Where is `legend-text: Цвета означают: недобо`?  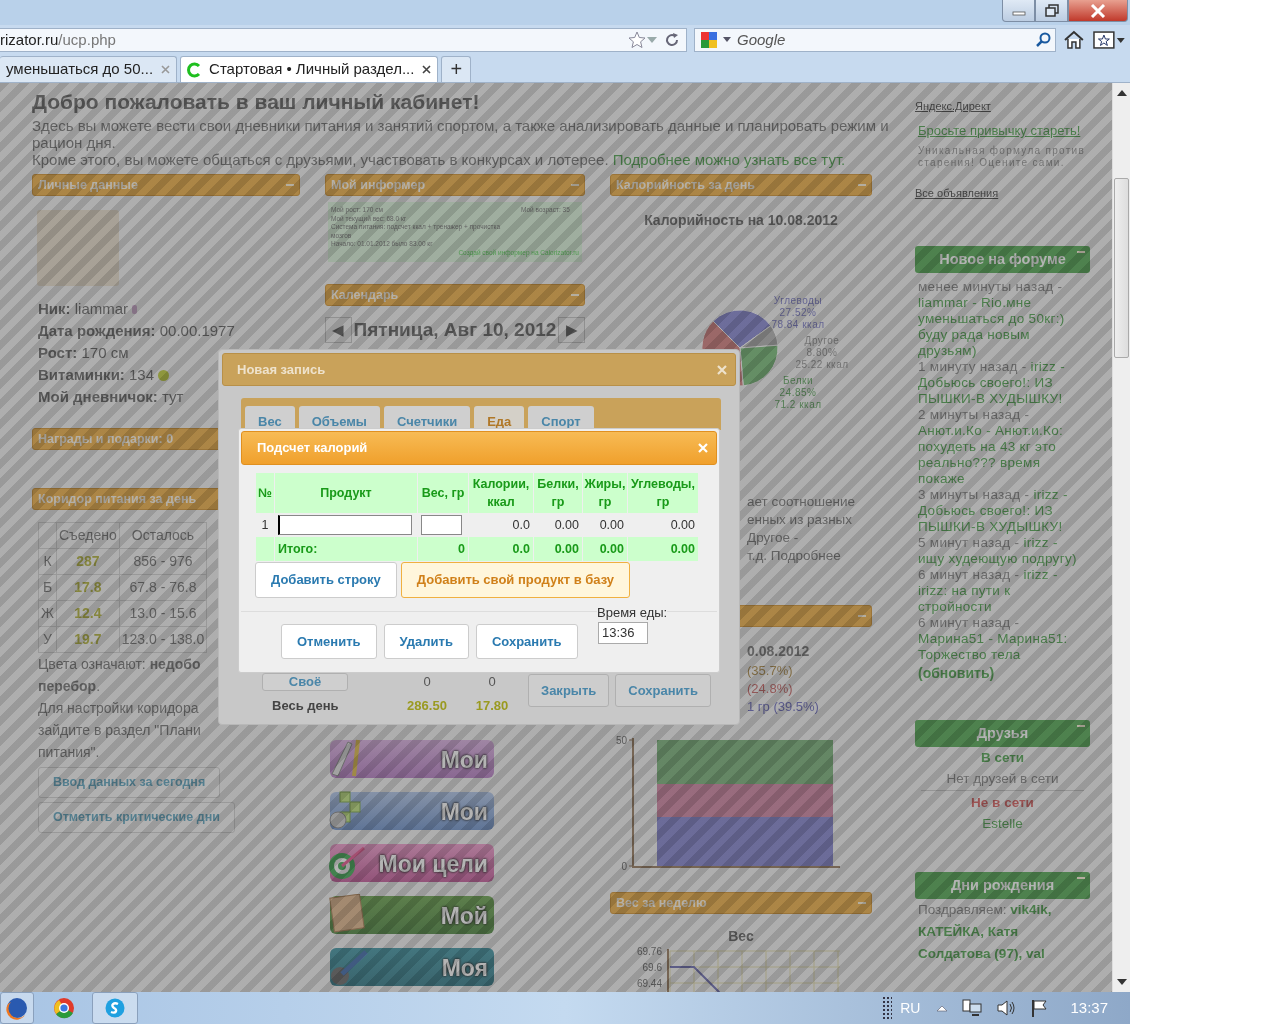
legend-text: Цвета означают: недобо is located at coordinates (119, 664).